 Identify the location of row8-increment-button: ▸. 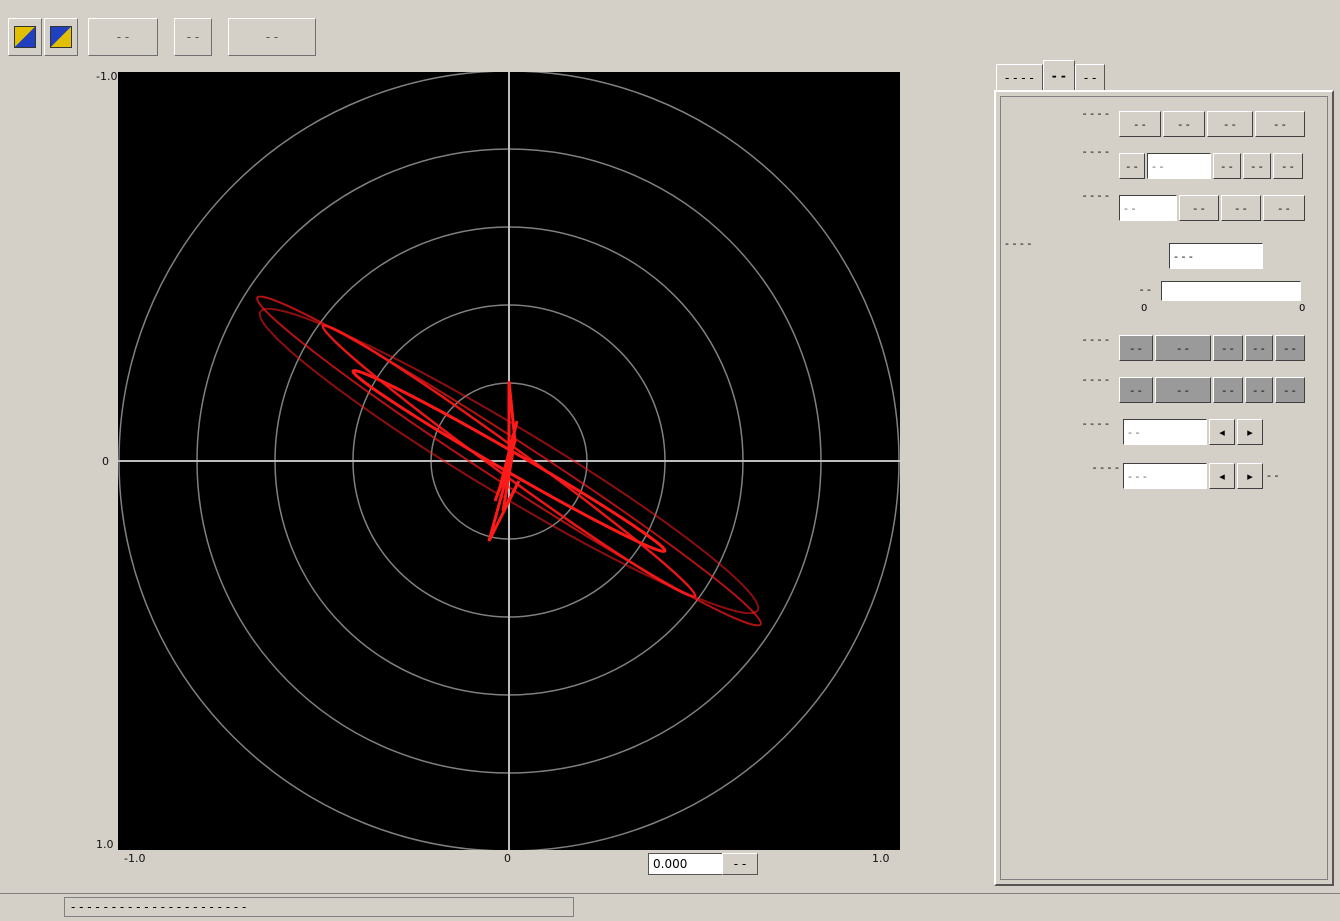
(1250, 476).